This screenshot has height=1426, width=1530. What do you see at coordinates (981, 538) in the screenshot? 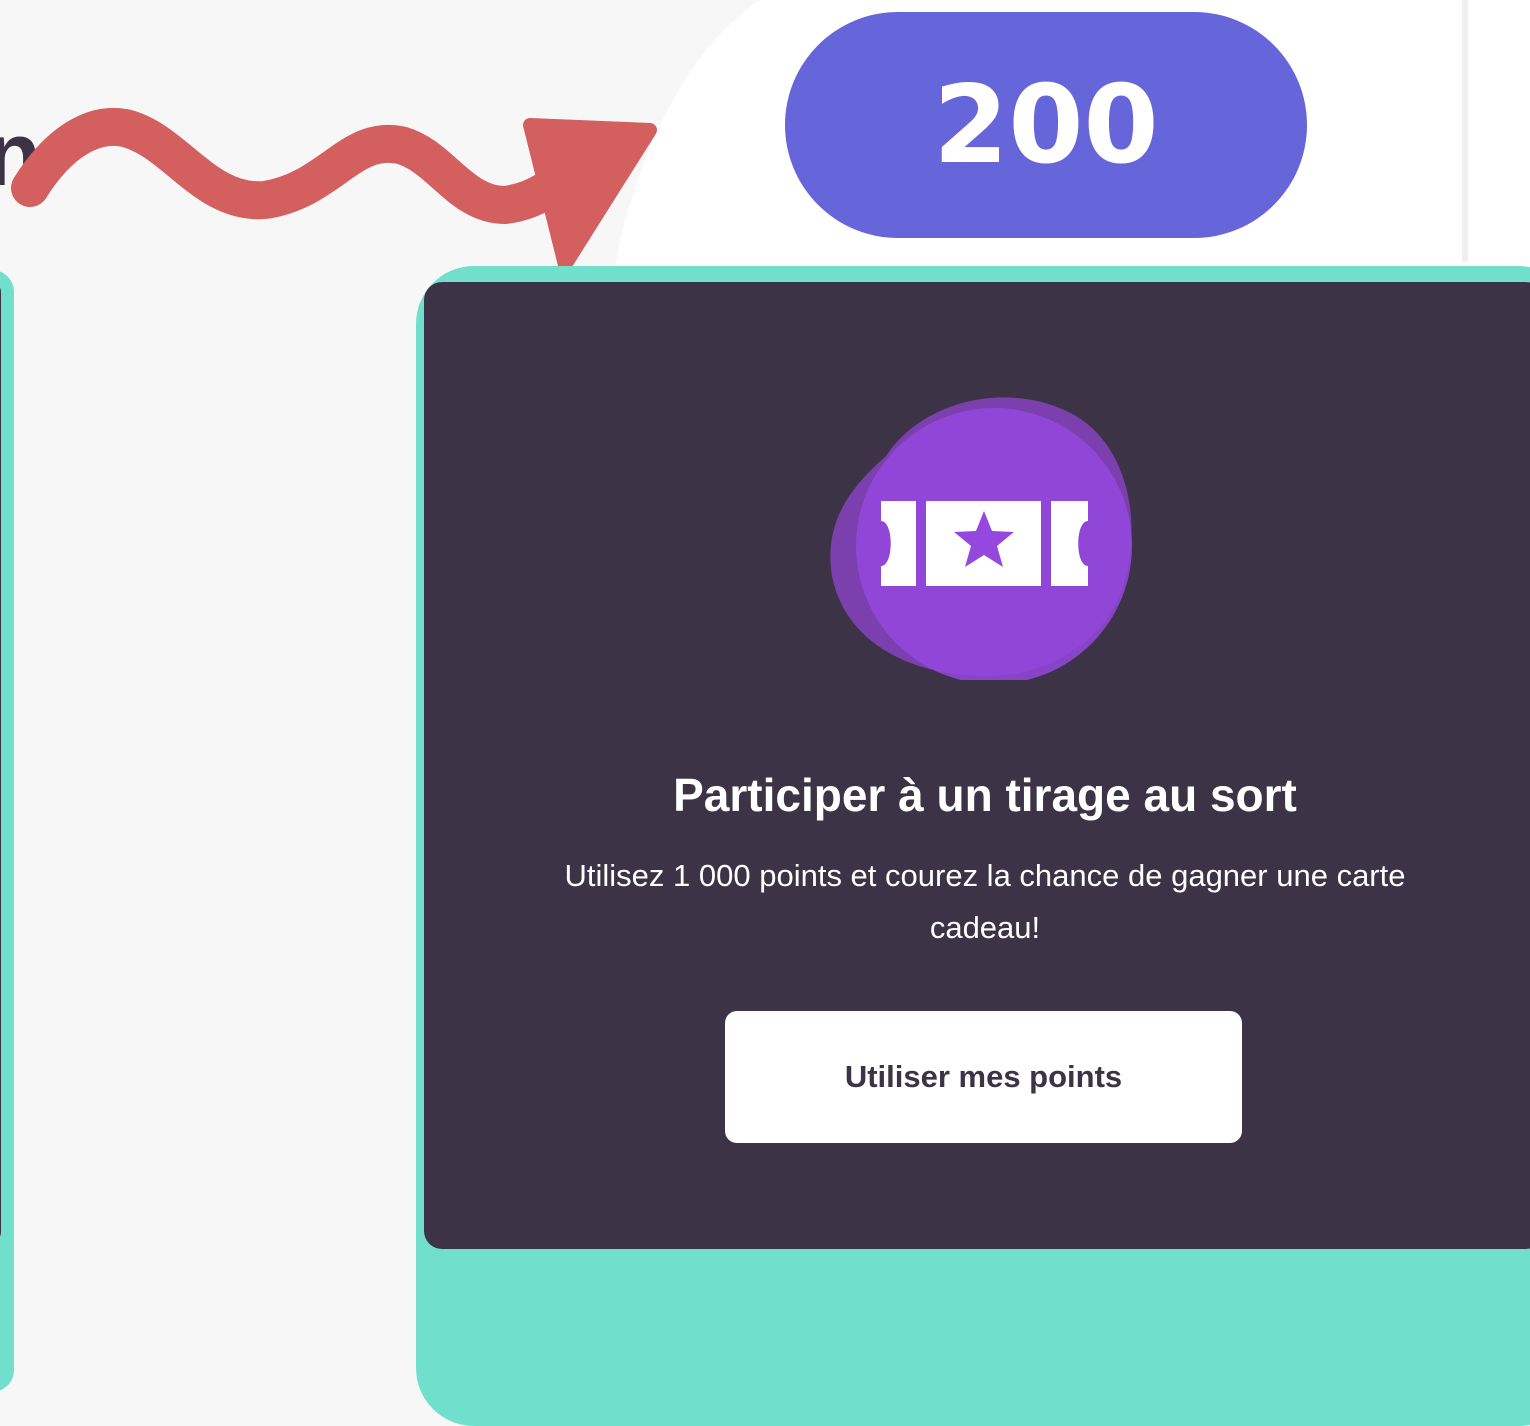
I see `ticket-star-icon` at bounding box center [981, 538].